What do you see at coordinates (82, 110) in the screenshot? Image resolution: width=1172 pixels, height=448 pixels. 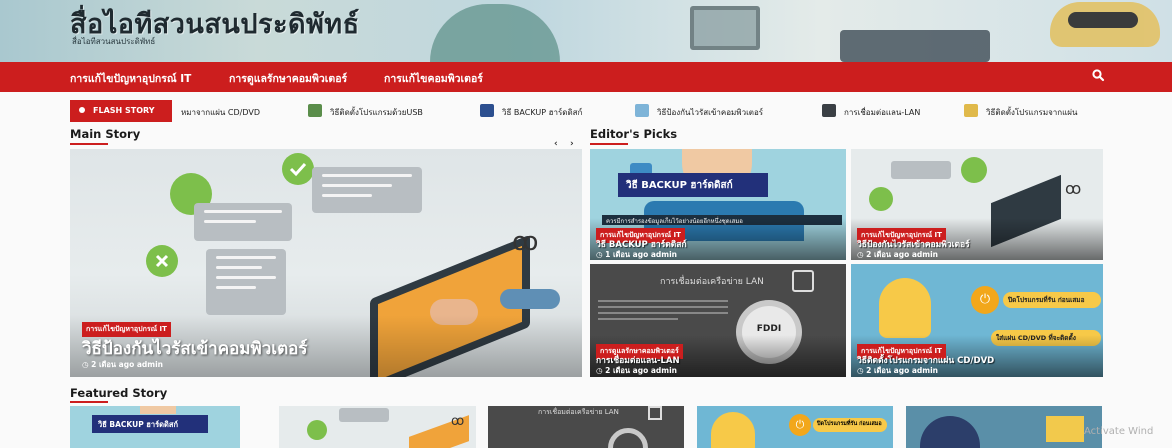 I see `flash-dot-icon` at bounding box center [82, 110].